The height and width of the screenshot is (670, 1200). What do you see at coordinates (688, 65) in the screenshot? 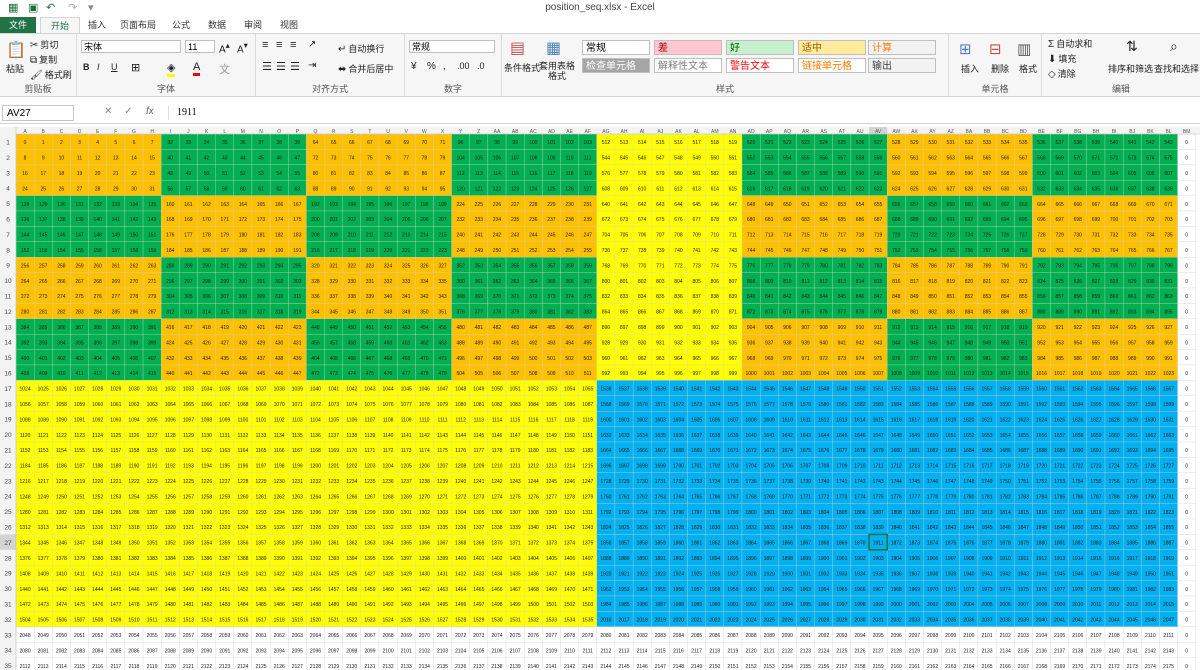
I see `cell-style-6: 解释性文本` at bounding box center [688, 65].